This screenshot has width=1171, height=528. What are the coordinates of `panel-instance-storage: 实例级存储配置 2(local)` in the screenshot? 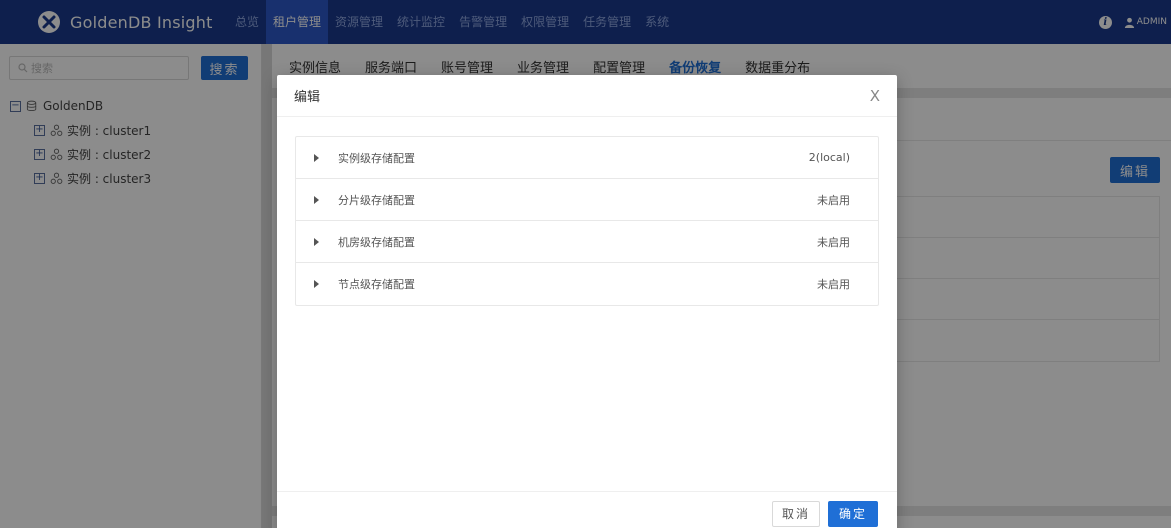 It's located at (587, 158).